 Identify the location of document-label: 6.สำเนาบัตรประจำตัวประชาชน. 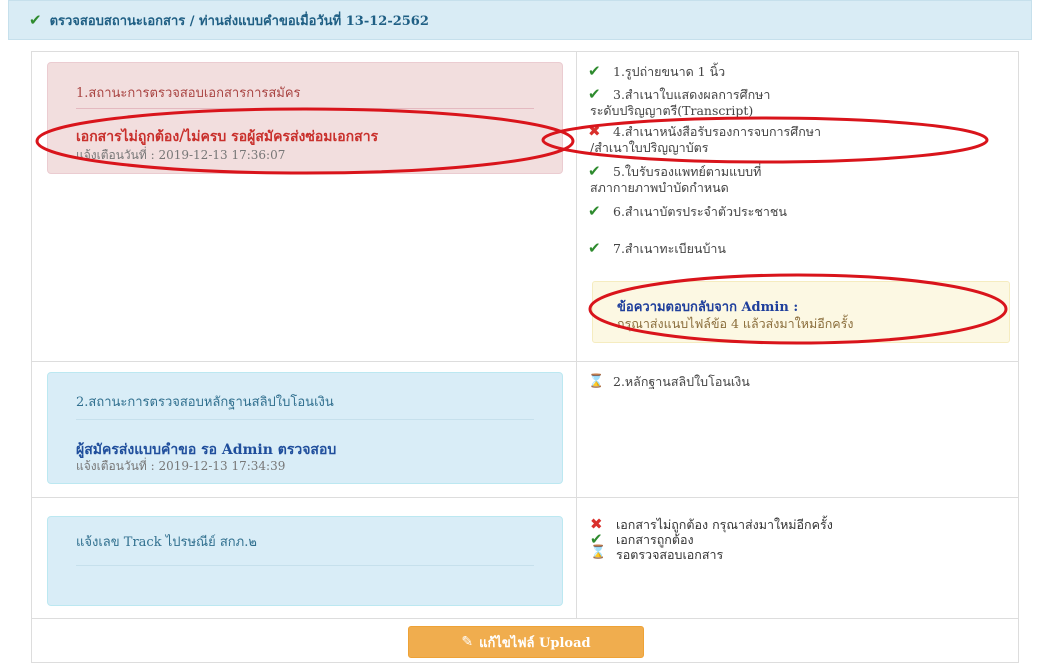
(700, 211).